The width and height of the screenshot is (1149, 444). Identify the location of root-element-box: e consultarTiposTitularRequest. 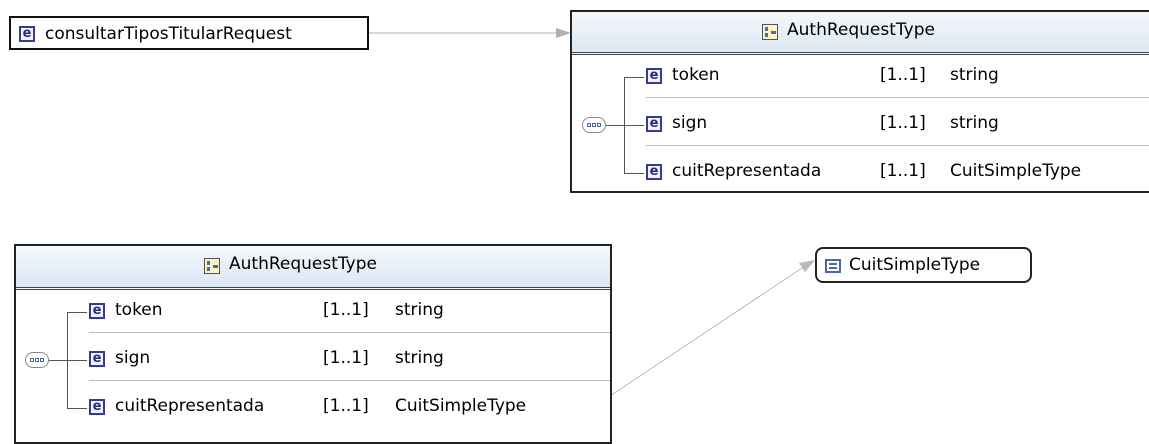
(189, 33).